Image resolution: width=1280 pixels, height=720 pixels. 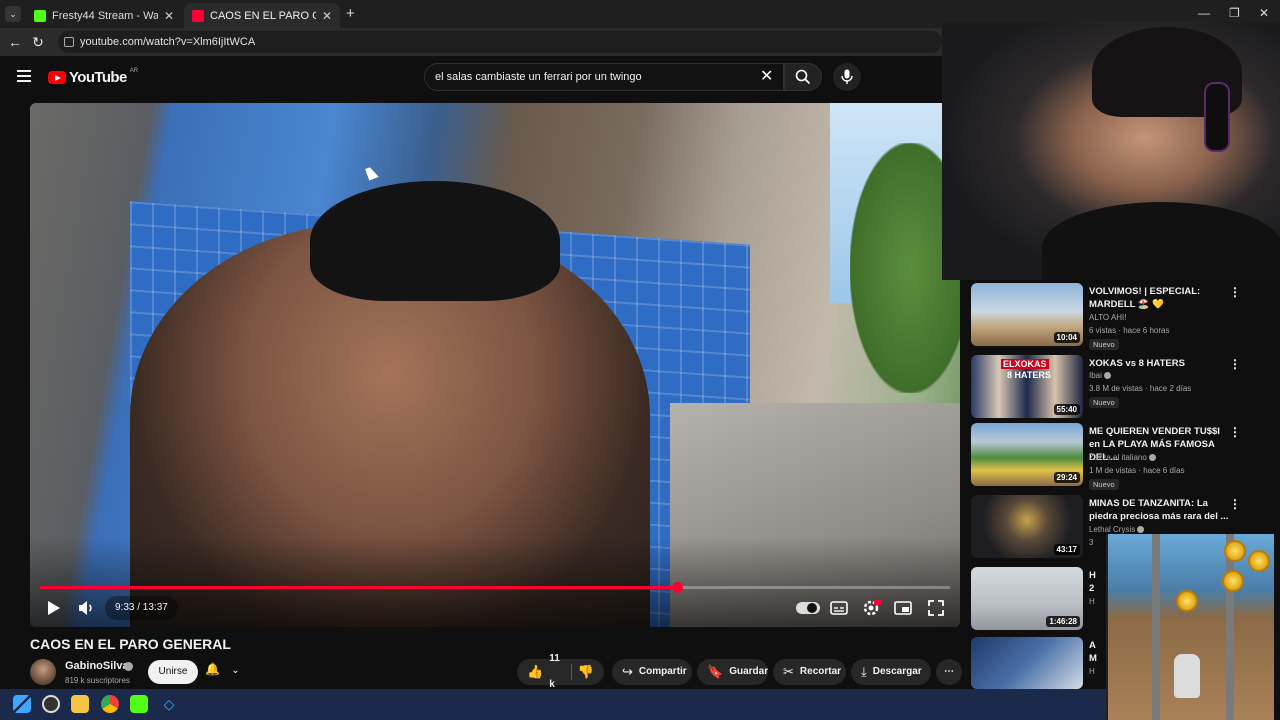 I want to click on video-thumbnail: ELXOKAS 8 HATERS 55:40, so click(x=1027, y=386).